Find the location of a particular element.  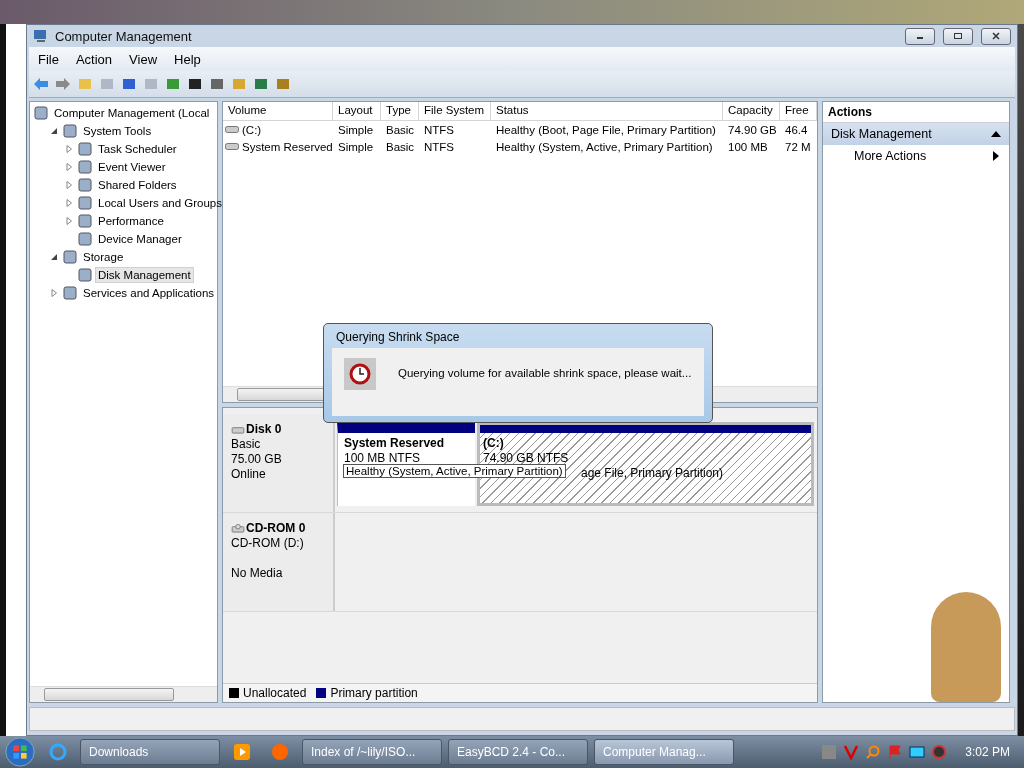

table-cell: 74.90 GB is located at coordinates (752, 129).